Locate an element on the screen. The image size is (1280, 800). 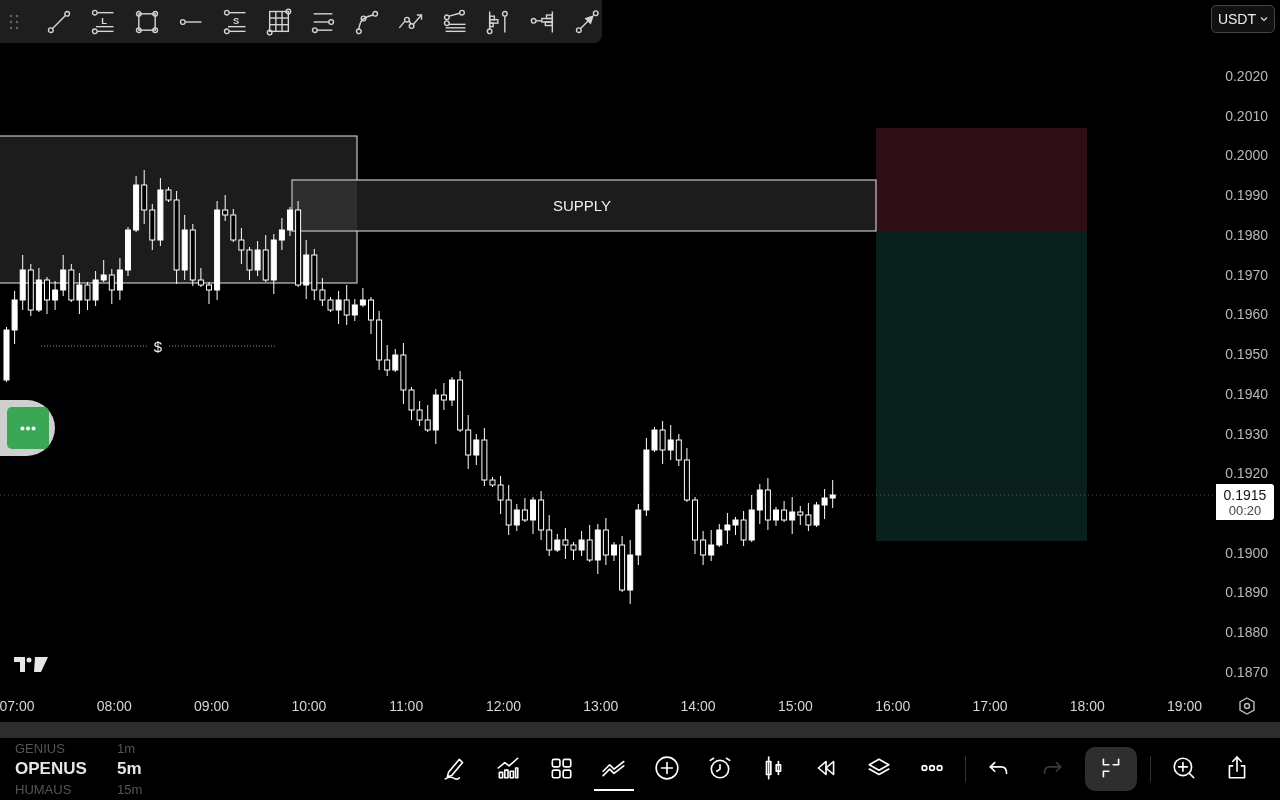
price-label: 0.1980 is located at coordinates (1246, 234).